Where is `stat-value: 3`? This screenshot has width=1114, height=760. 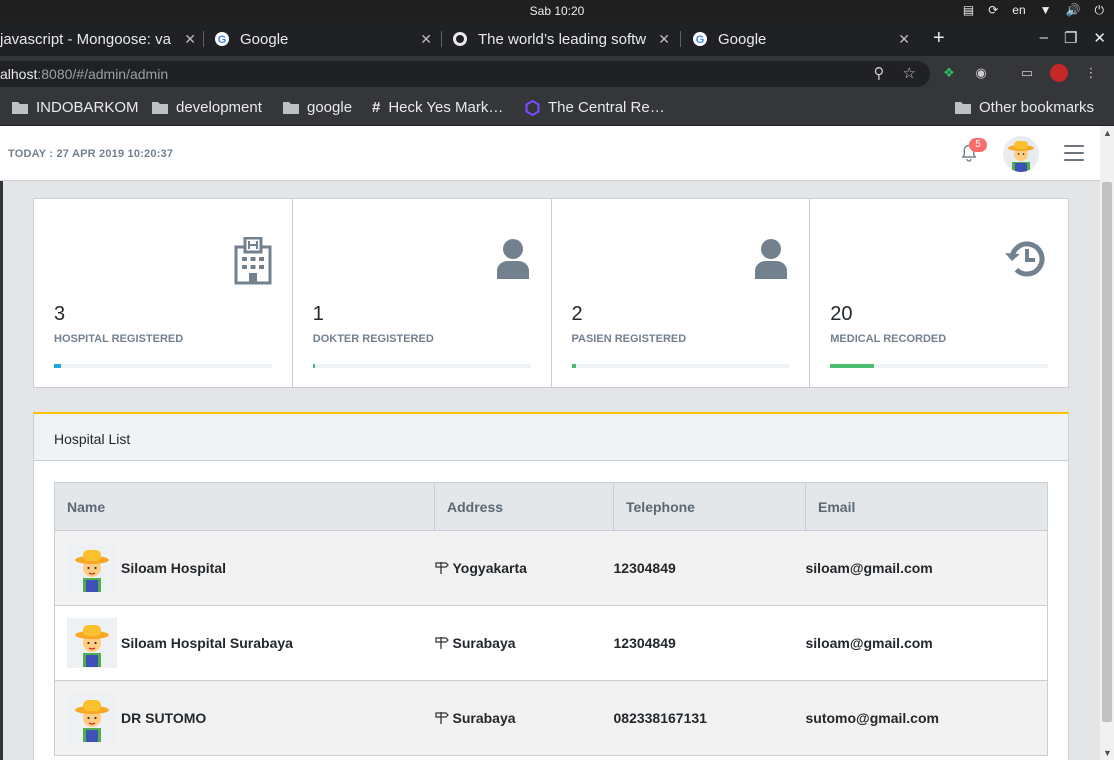 stat-value: 3 is located at coordinates (60, 314).